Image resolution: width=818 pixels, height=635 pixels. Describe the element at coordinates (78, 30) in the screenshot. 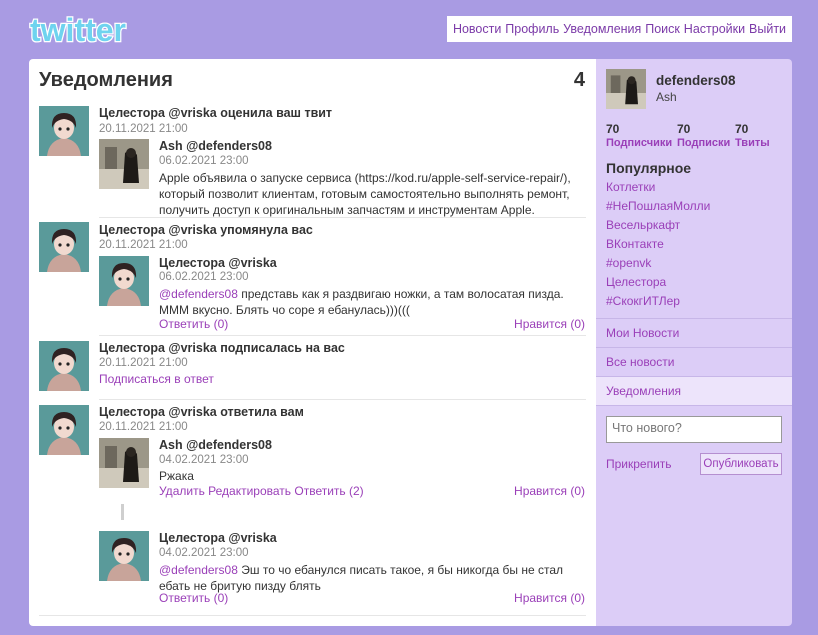

I see `logo-text: twitter` at that location.